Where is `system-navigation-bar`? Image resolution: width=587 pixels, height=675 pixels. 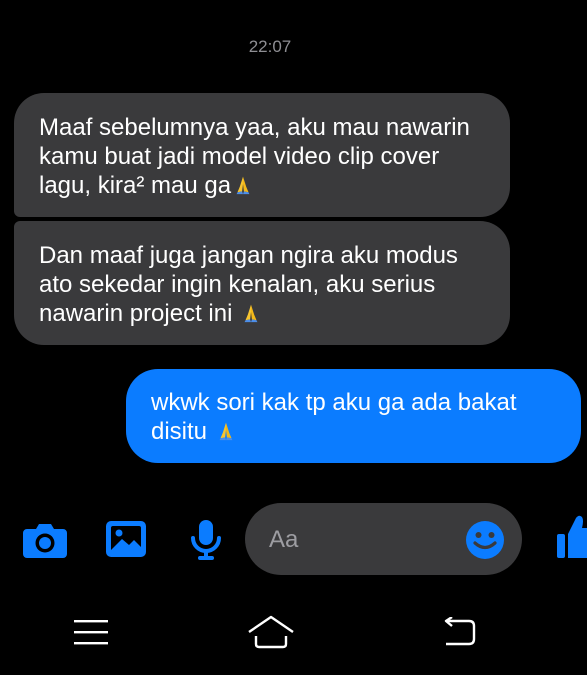 system-navigation-bar is located at coordinates (293, 637).